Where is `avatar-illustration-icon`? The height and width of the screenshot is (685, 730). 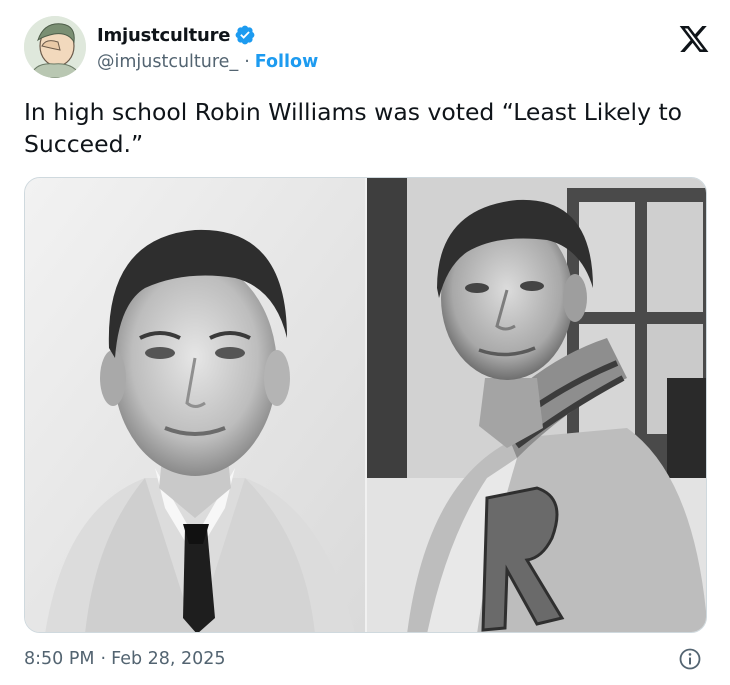
avatar-illustration-icon is located at coordinates (55, 47).